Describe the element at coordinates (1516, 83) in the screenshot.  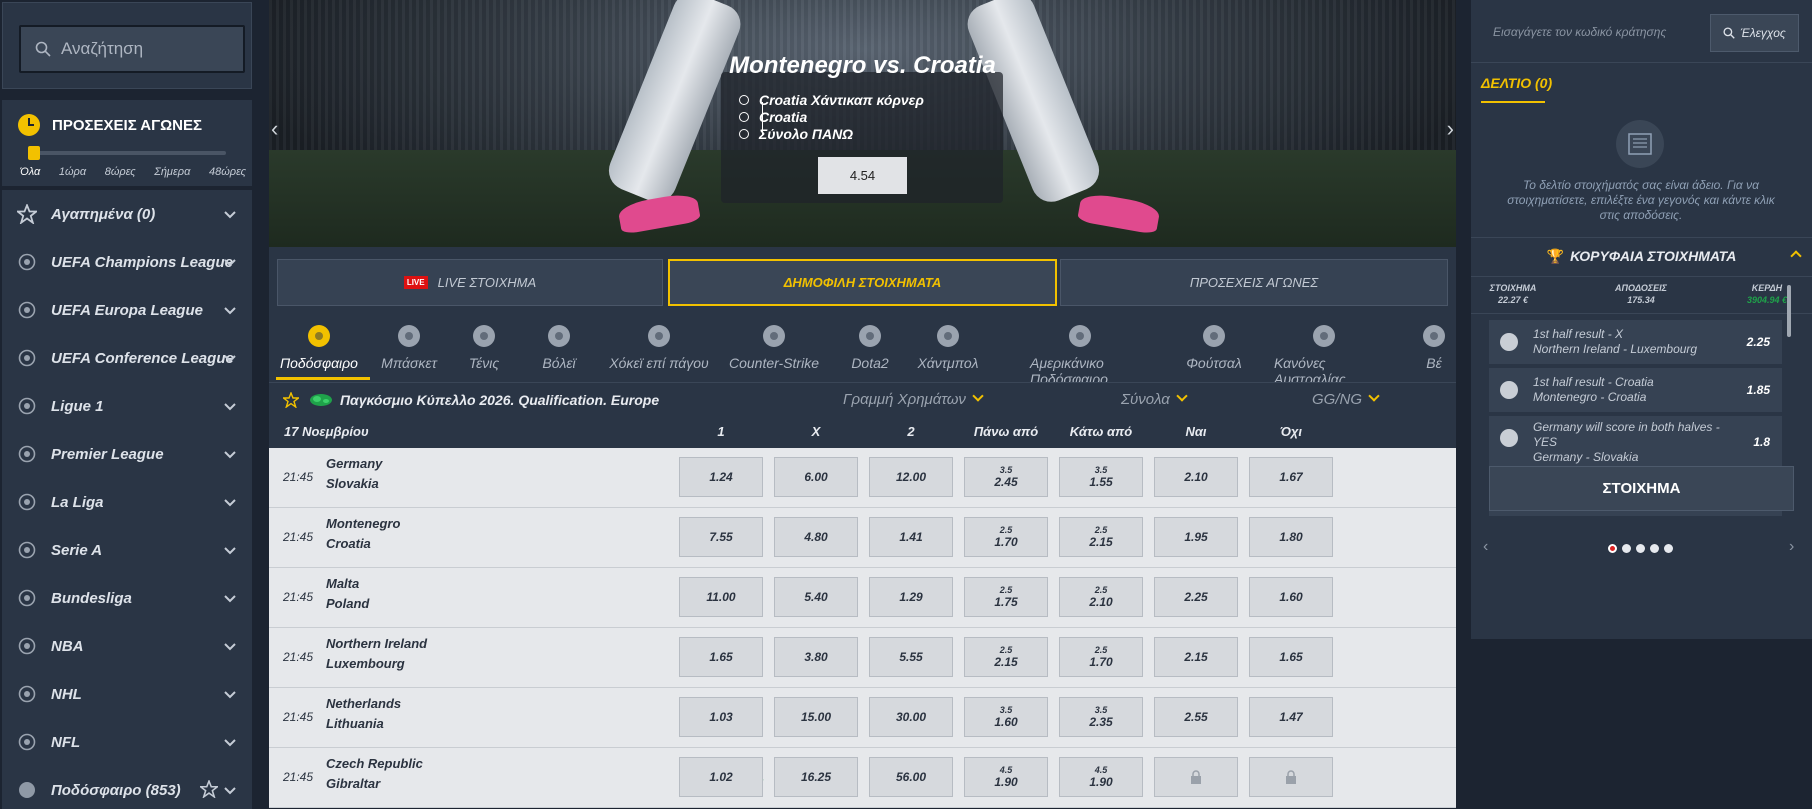
I see `betslip-title: ΔΕΛΤΙΟ (0)` at that location.